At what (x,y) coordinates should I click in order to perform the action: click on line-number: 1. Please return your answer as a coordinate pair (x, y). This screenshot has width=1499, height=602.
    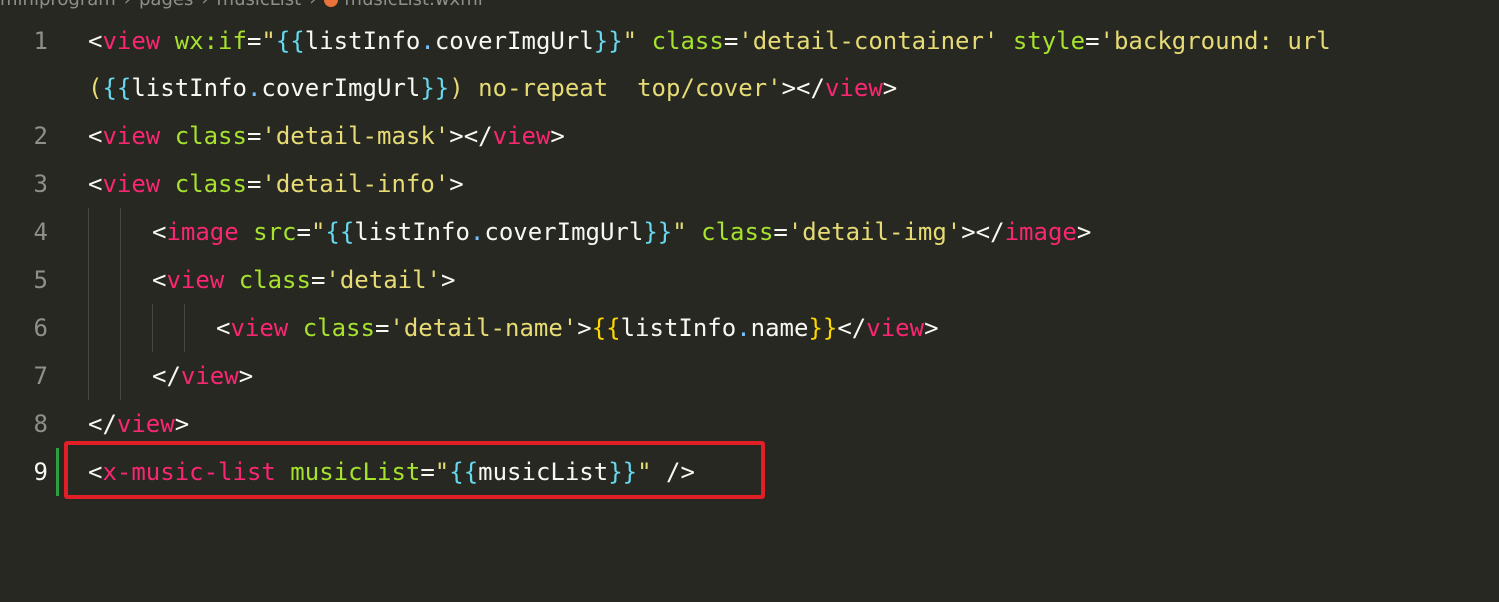
    Looking at the image, I should click on (24, 41).